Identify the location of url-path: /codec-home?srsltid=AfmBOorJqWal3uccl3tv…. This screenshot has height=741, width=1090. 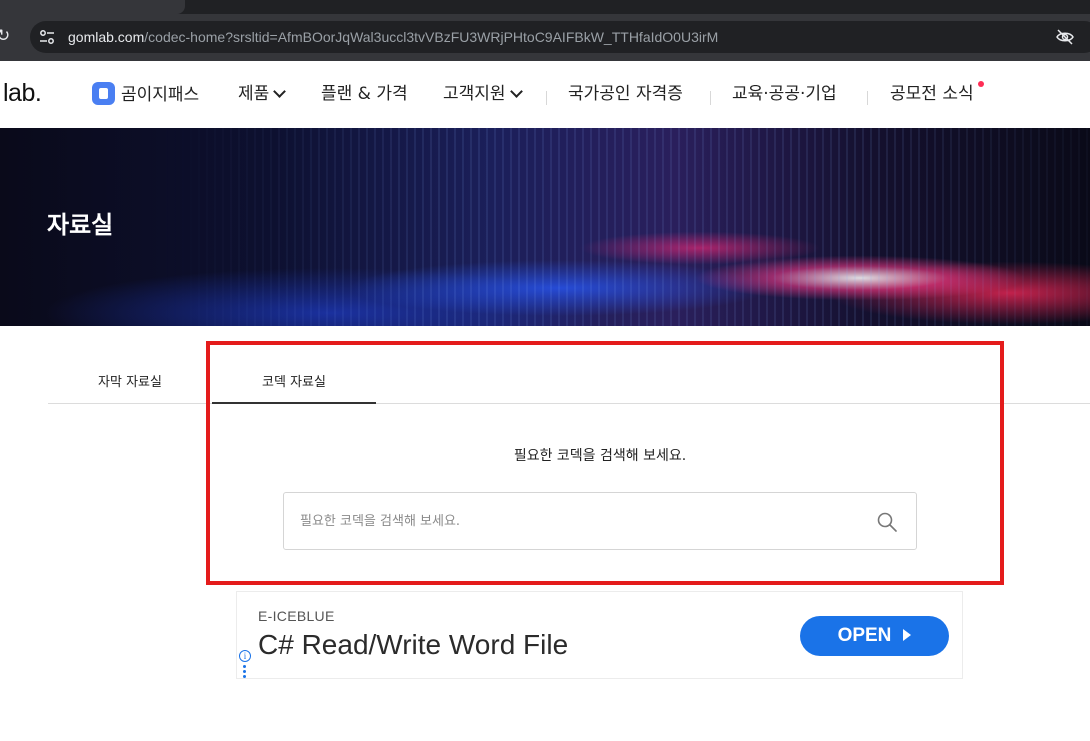
(431, 37).